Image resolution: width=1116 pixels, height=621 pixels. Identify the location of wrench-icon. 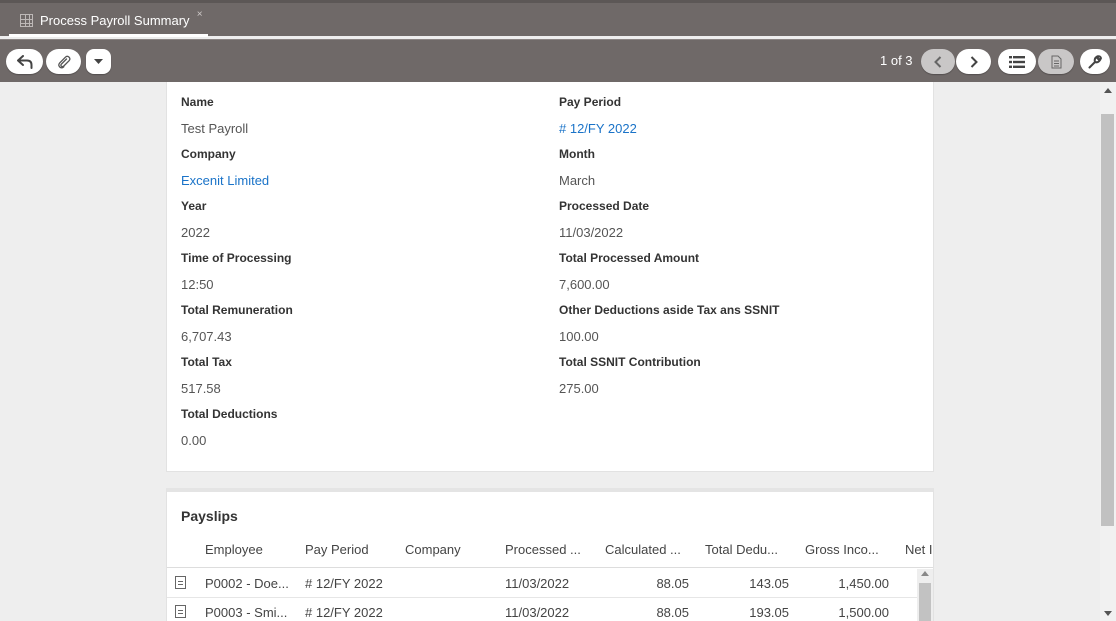
(1095, 61).